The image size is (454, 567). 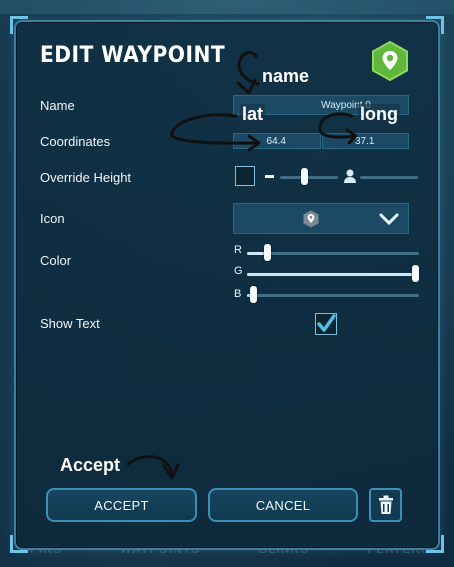 I want to click on minus-icon, so click(x=269, y=176).